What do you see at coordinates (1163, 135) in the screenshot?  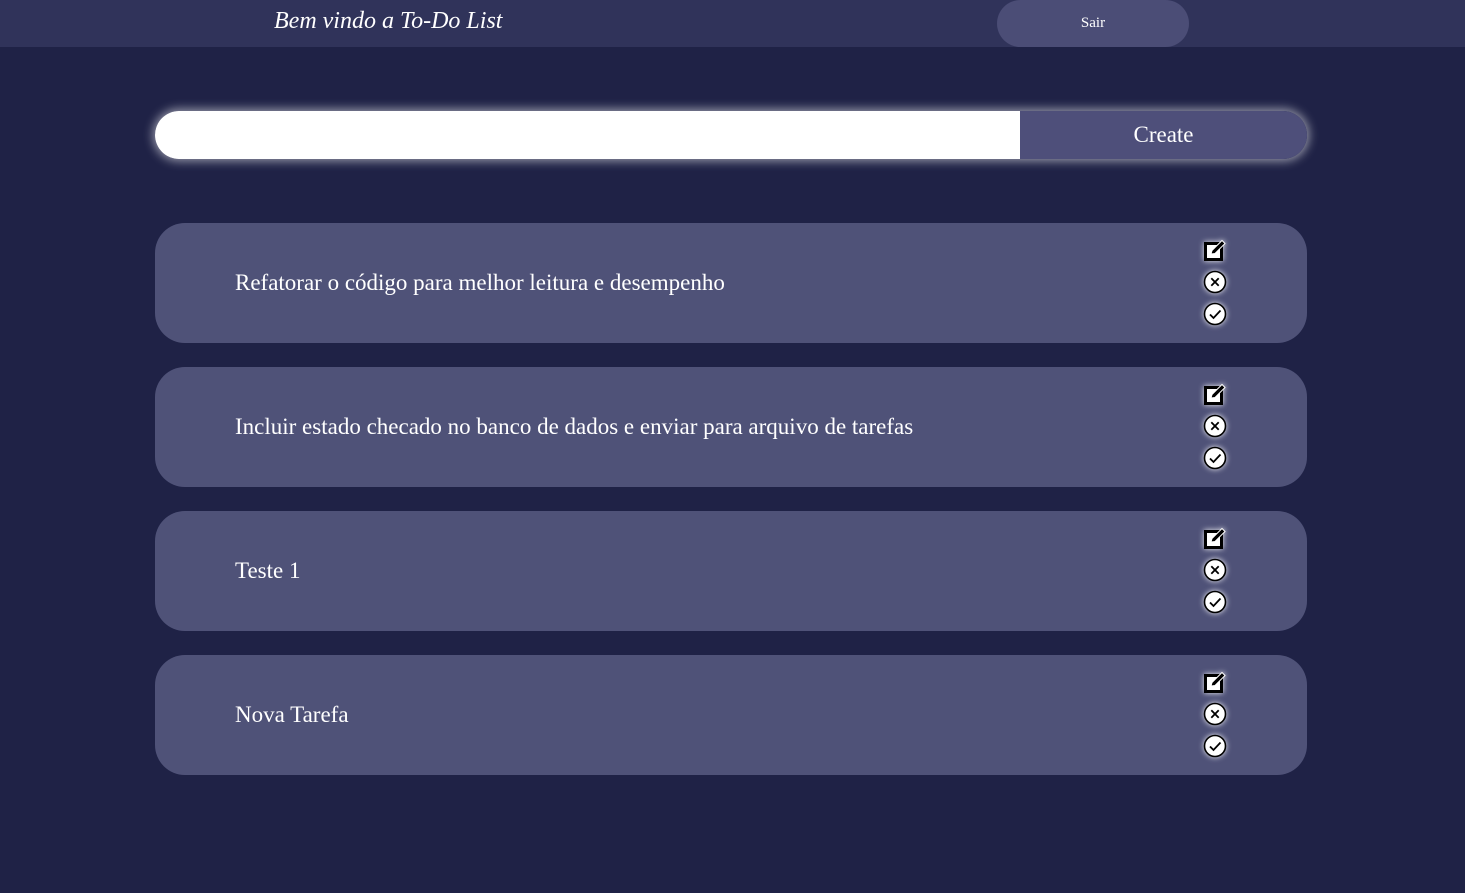 I see `create-button: Create` at bounding box center [1163, 135].